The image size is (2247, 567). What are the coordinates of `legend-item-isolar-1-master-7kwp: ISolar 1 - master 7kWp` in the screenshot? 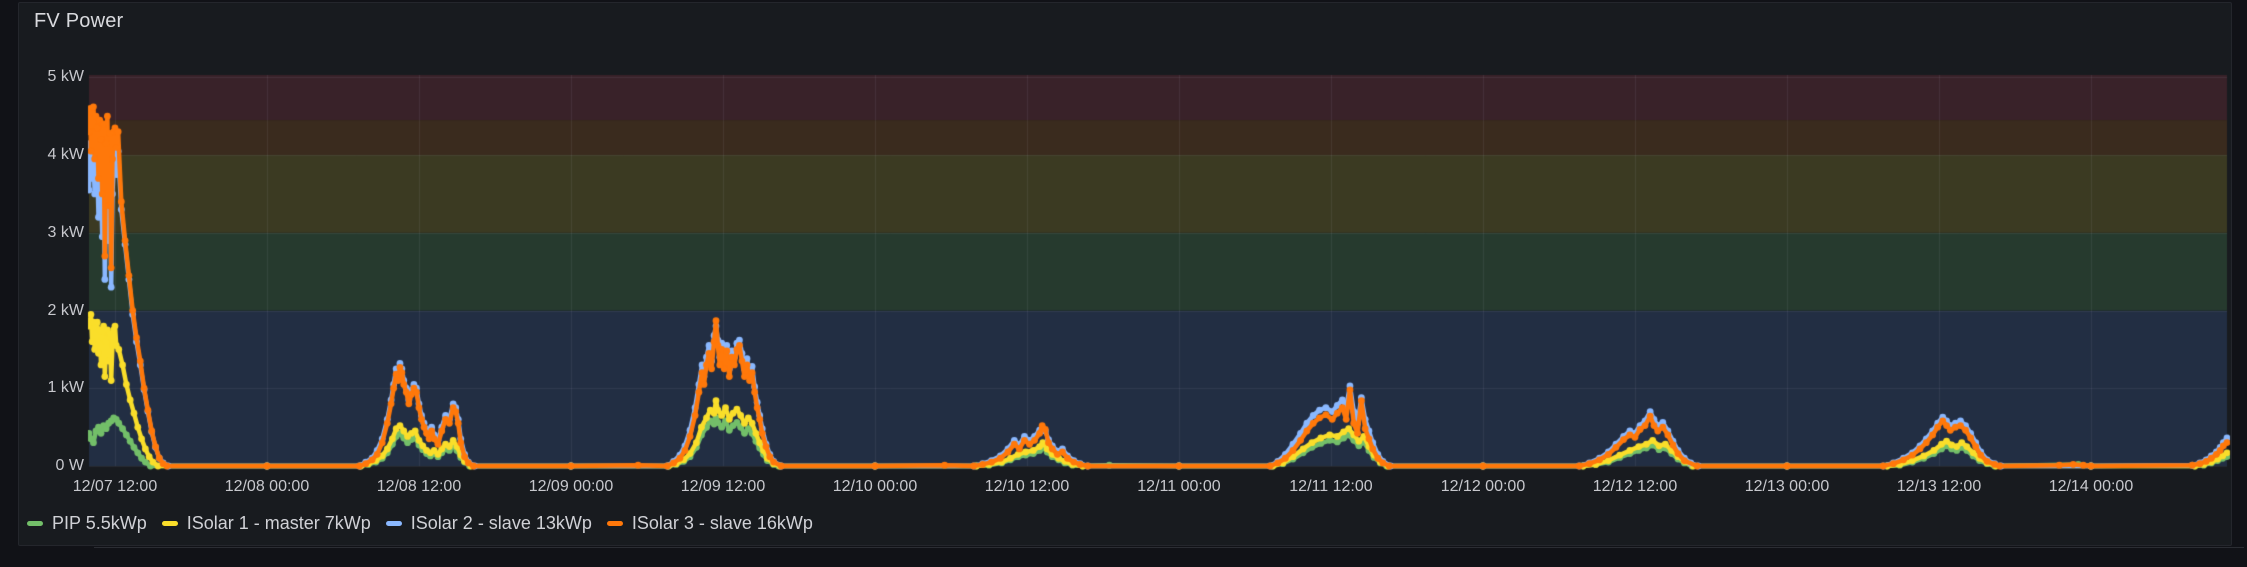 It's located at (266, 523).